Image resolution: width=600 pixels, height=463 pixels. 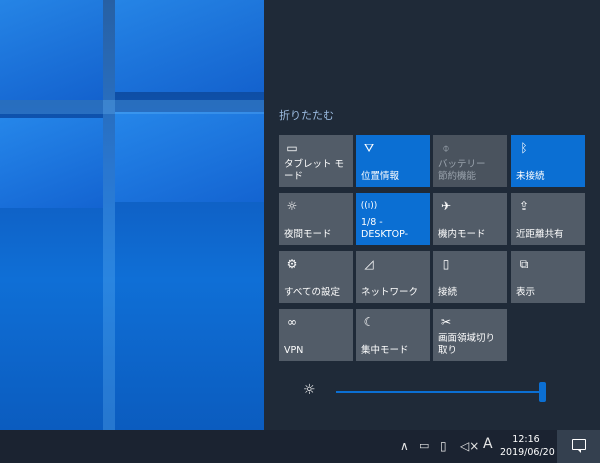 I want to click on network-icon: ◿, so click(x=369, y=264).